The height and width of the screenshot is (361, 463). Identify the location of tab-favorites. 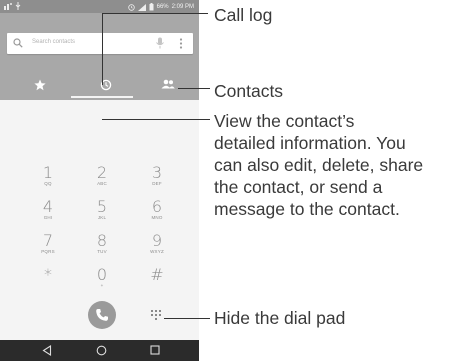
(40, 86).